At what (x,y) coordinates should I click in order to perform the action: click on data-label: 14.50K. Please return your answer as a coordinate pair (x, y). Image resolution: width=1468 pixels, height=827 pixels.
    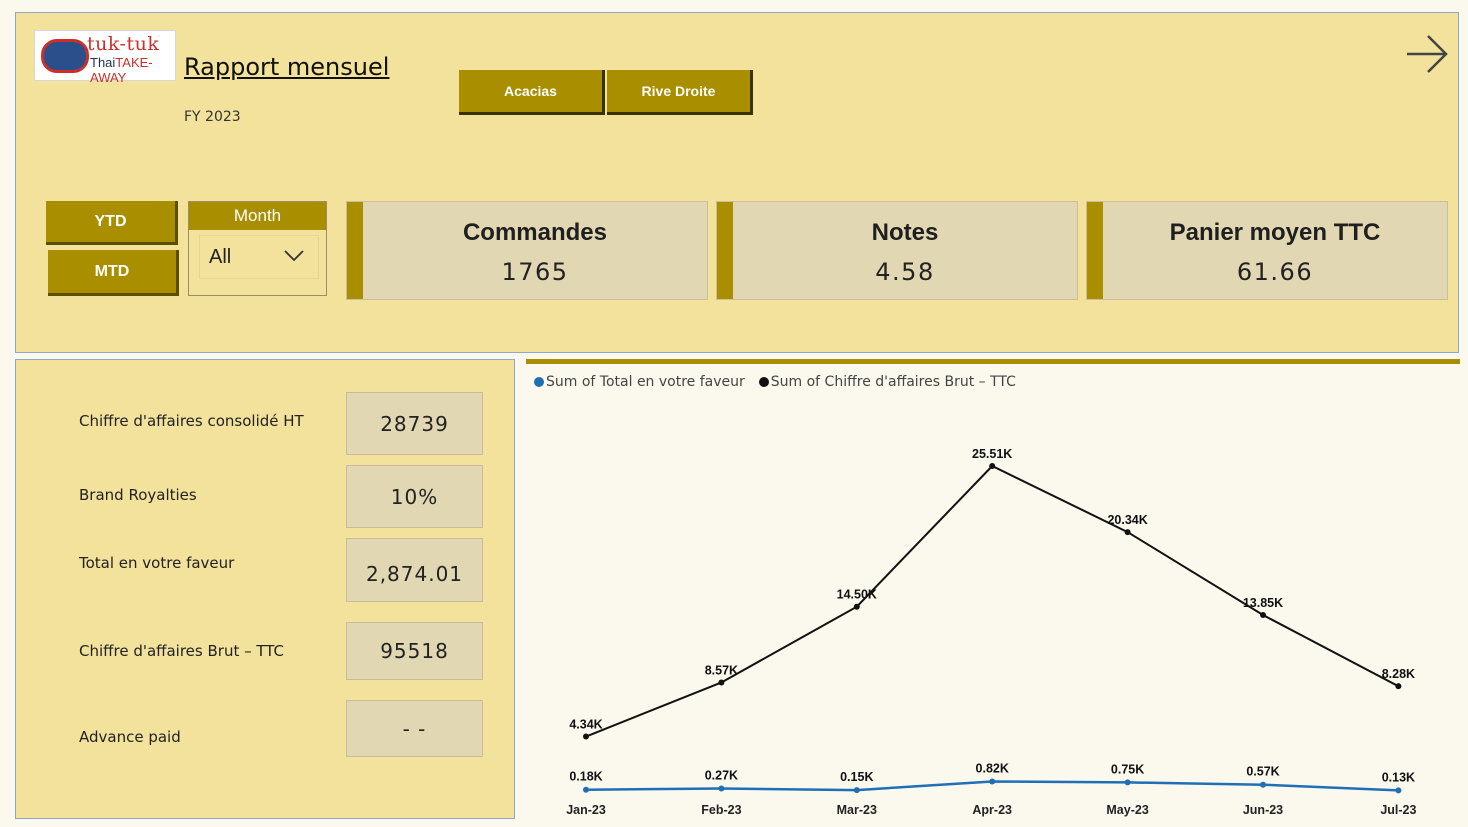
    Looking at the image, I should click on (857, 595).